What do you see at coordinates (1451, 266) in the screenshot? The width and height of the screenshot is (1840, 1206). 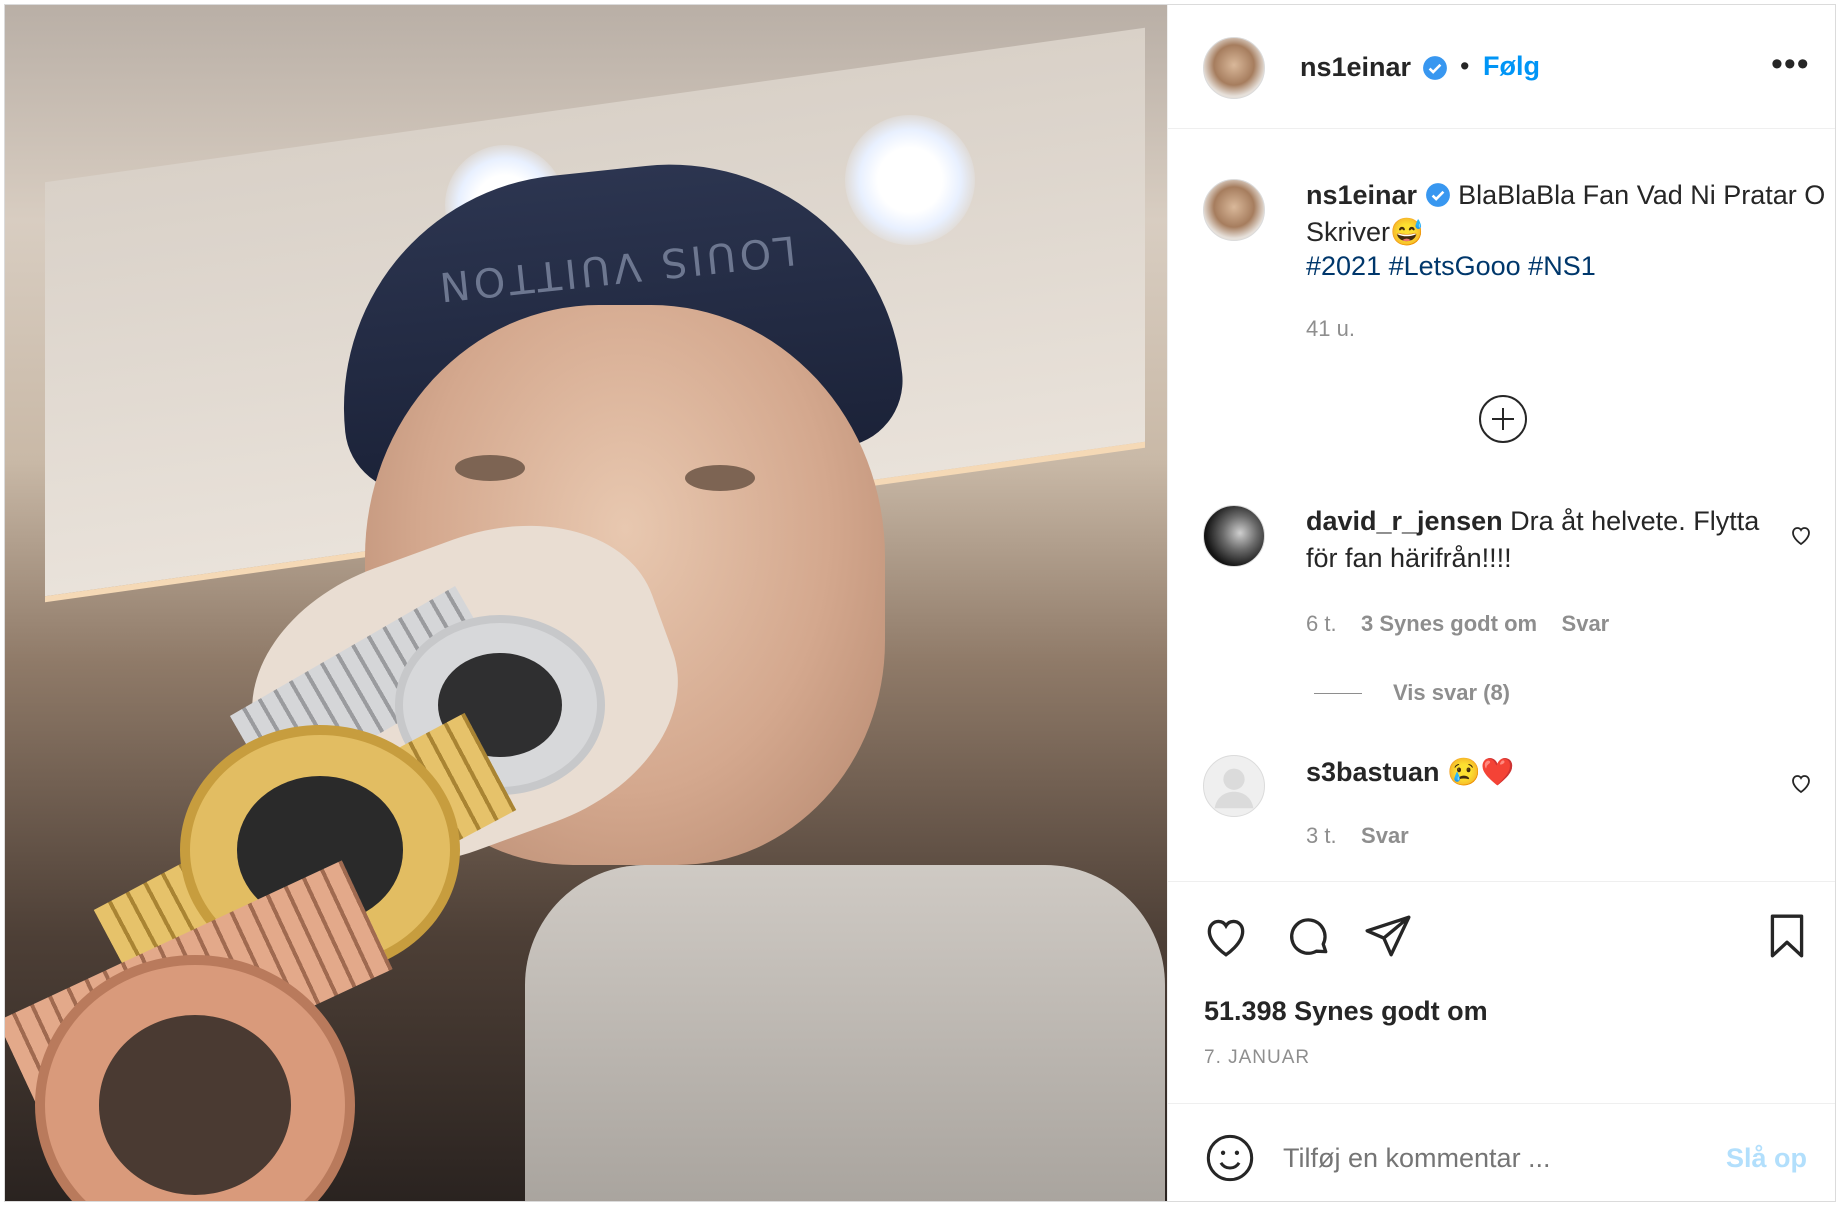 I see `caption-hashtags: #2021 #LetsGooo #NS1` at bounding box center [1451, 266].